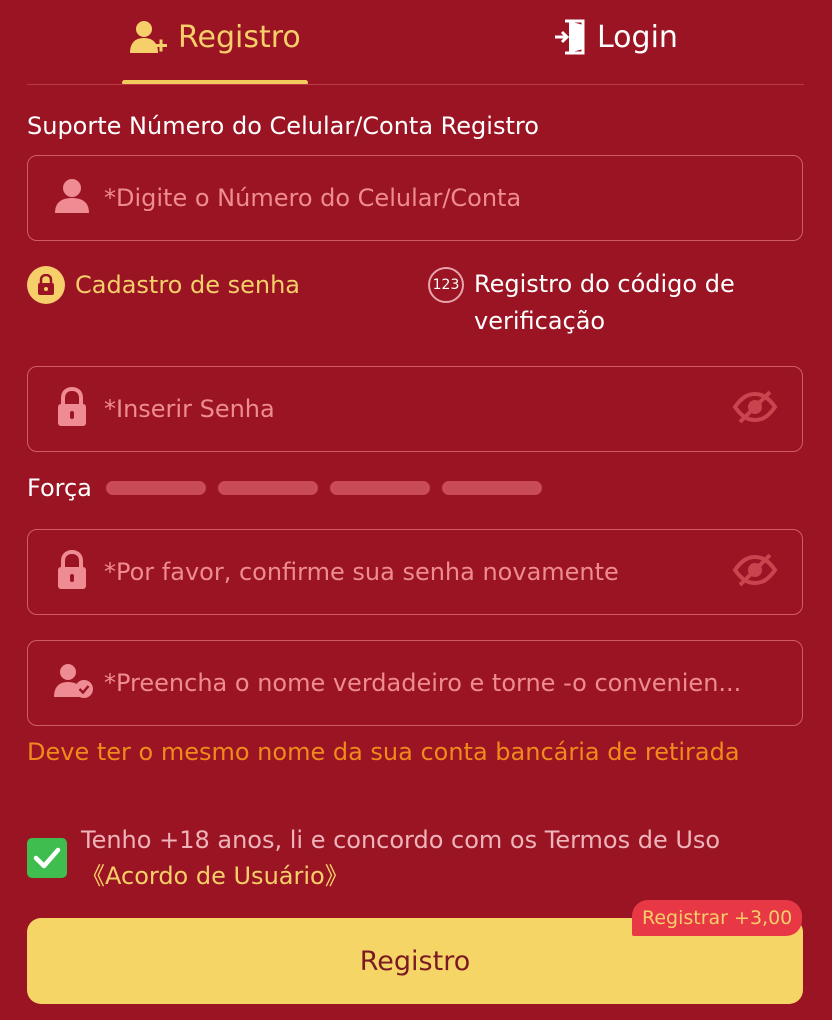  What do you see at coordinates (416, 43) in the screenshot?
I see `auth-tabs: Registro Login` at bounding box center [416, 43].